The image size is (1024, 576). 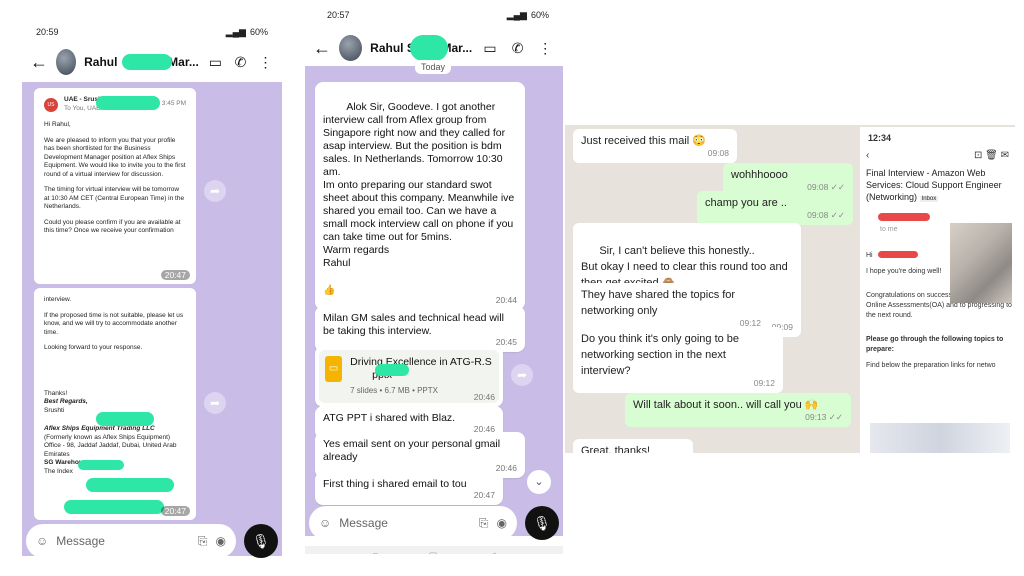 I want to click on system-nav-bar: ≡ ▢ ◁, so click(x=434, y=550).